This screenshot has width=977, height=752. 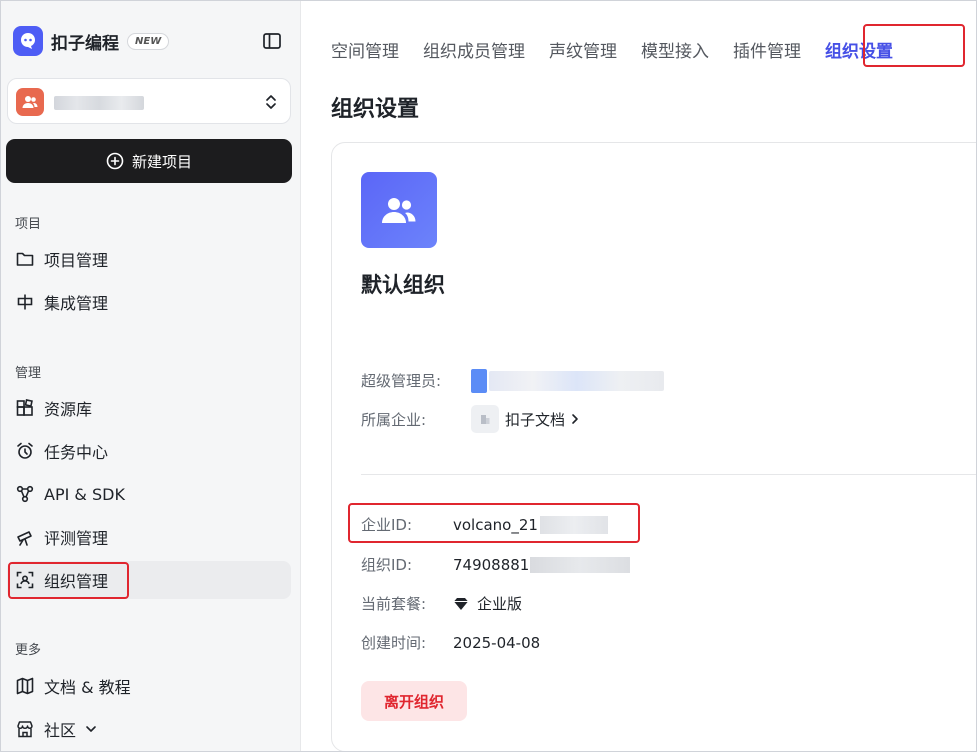 I want to click on plan-label: 当前套餐:, so click(x=394, y=604).